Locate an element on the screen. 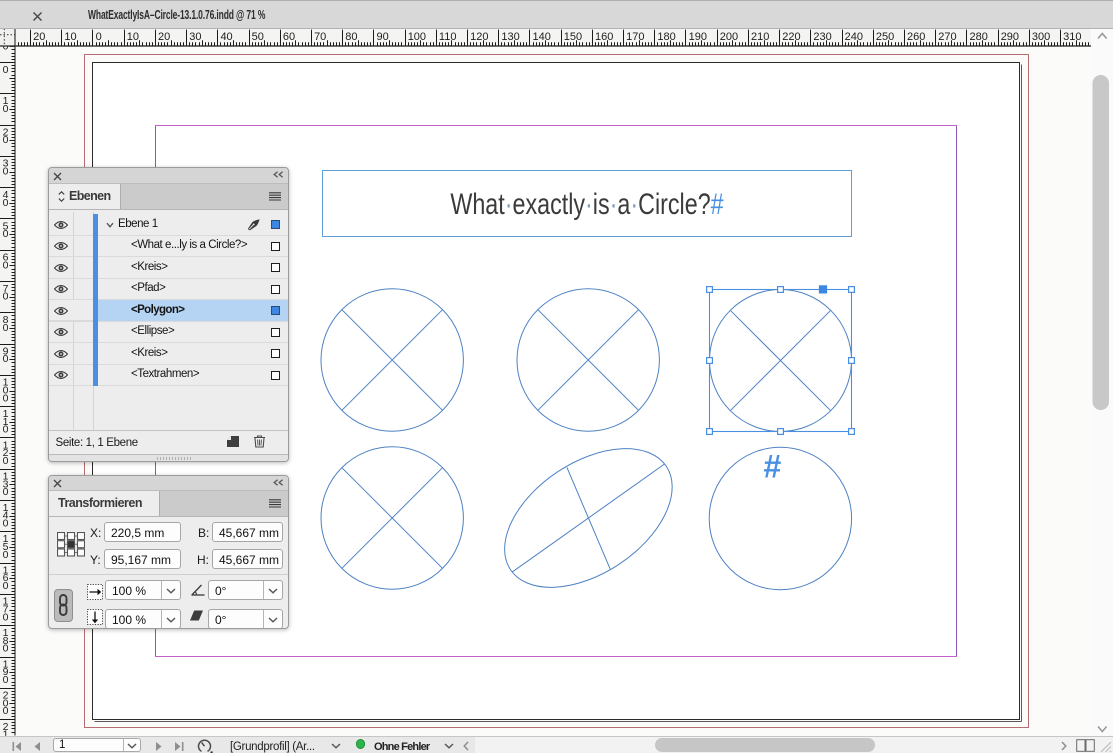 The width and height of the screenshot is (1113, 753). svg-text: 170 is located at coordinates (635, 37).